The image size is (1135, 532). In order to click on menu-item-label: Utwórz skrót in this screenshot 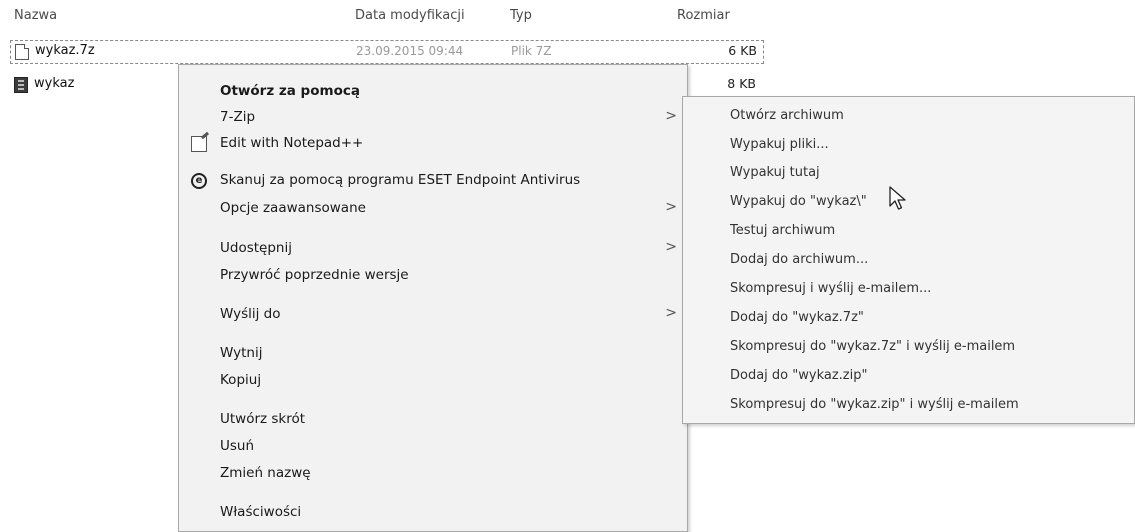, I will do `click(263, 419)`.